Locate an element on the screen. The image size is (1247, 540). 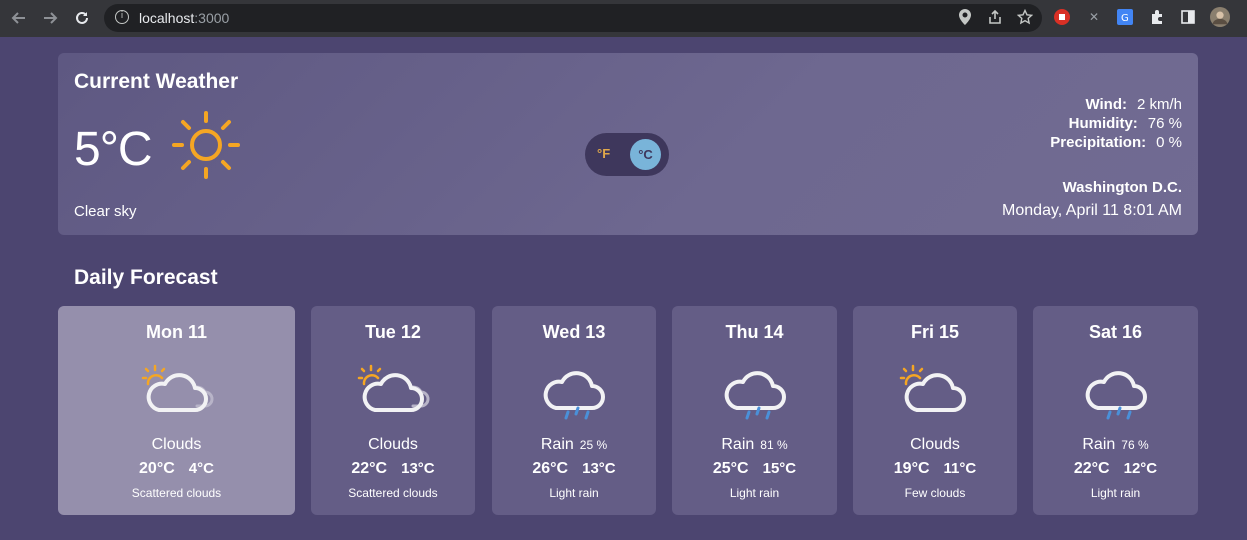
stat-humidity: Humidity: 76 % is located at coordinates (1125, 123).